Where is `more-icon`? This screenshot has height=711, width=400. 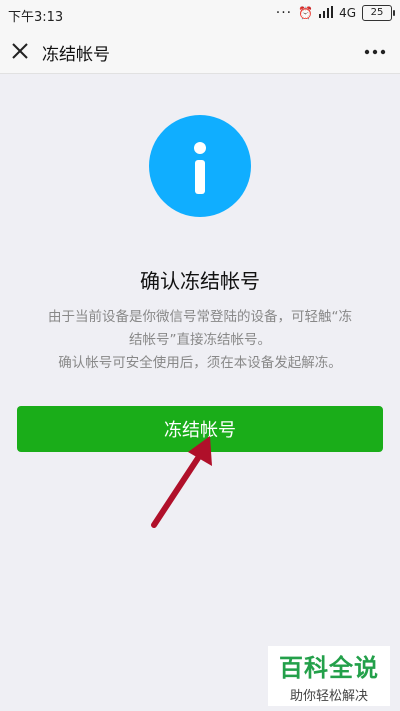 more-icon is located at coordinates (375, 52).